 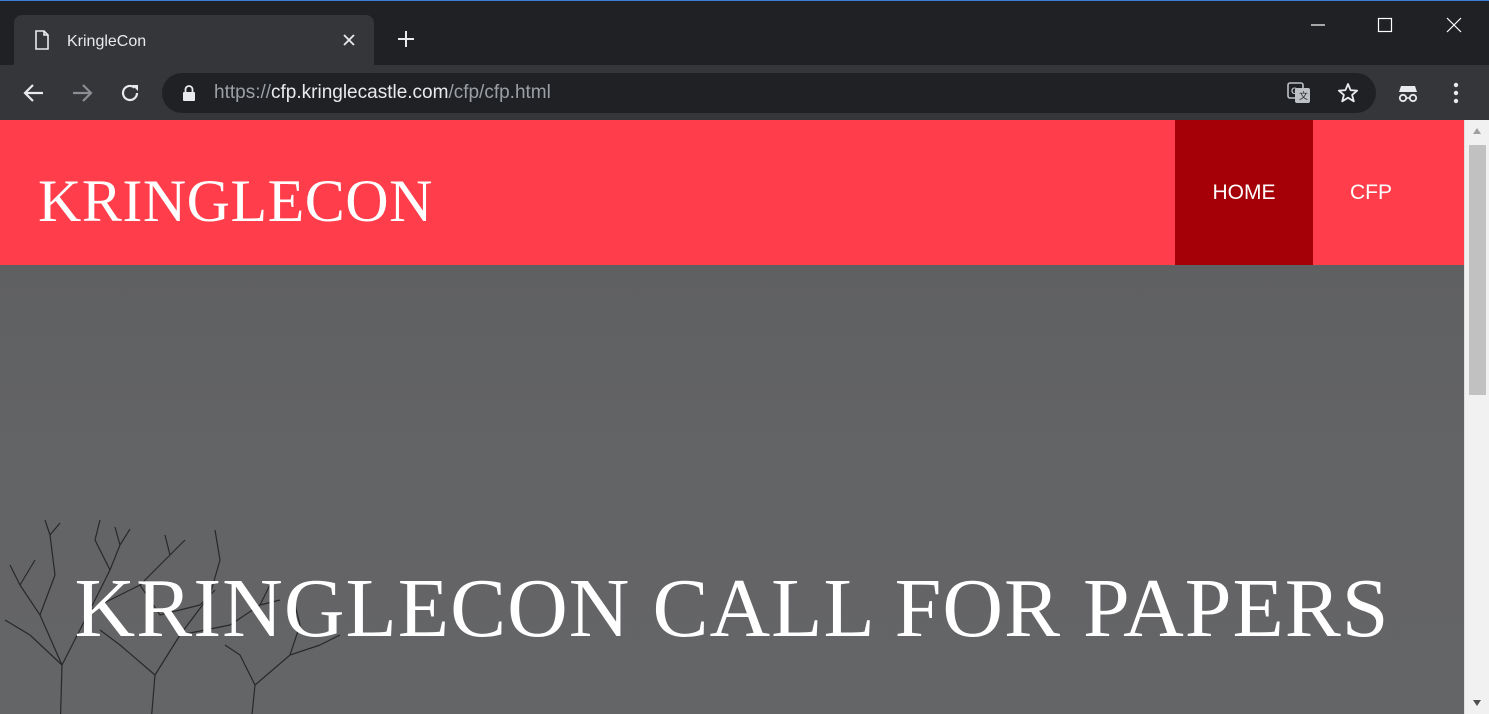 I want to click on svg-text: 文, so click(x=1303, y=95).